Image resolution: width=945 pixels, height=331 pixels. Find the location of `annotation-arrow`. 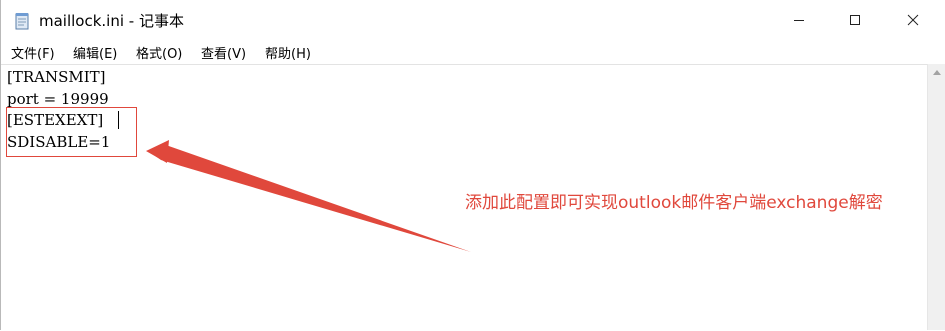

annotation-arrow is located at coordinates (308, 196).